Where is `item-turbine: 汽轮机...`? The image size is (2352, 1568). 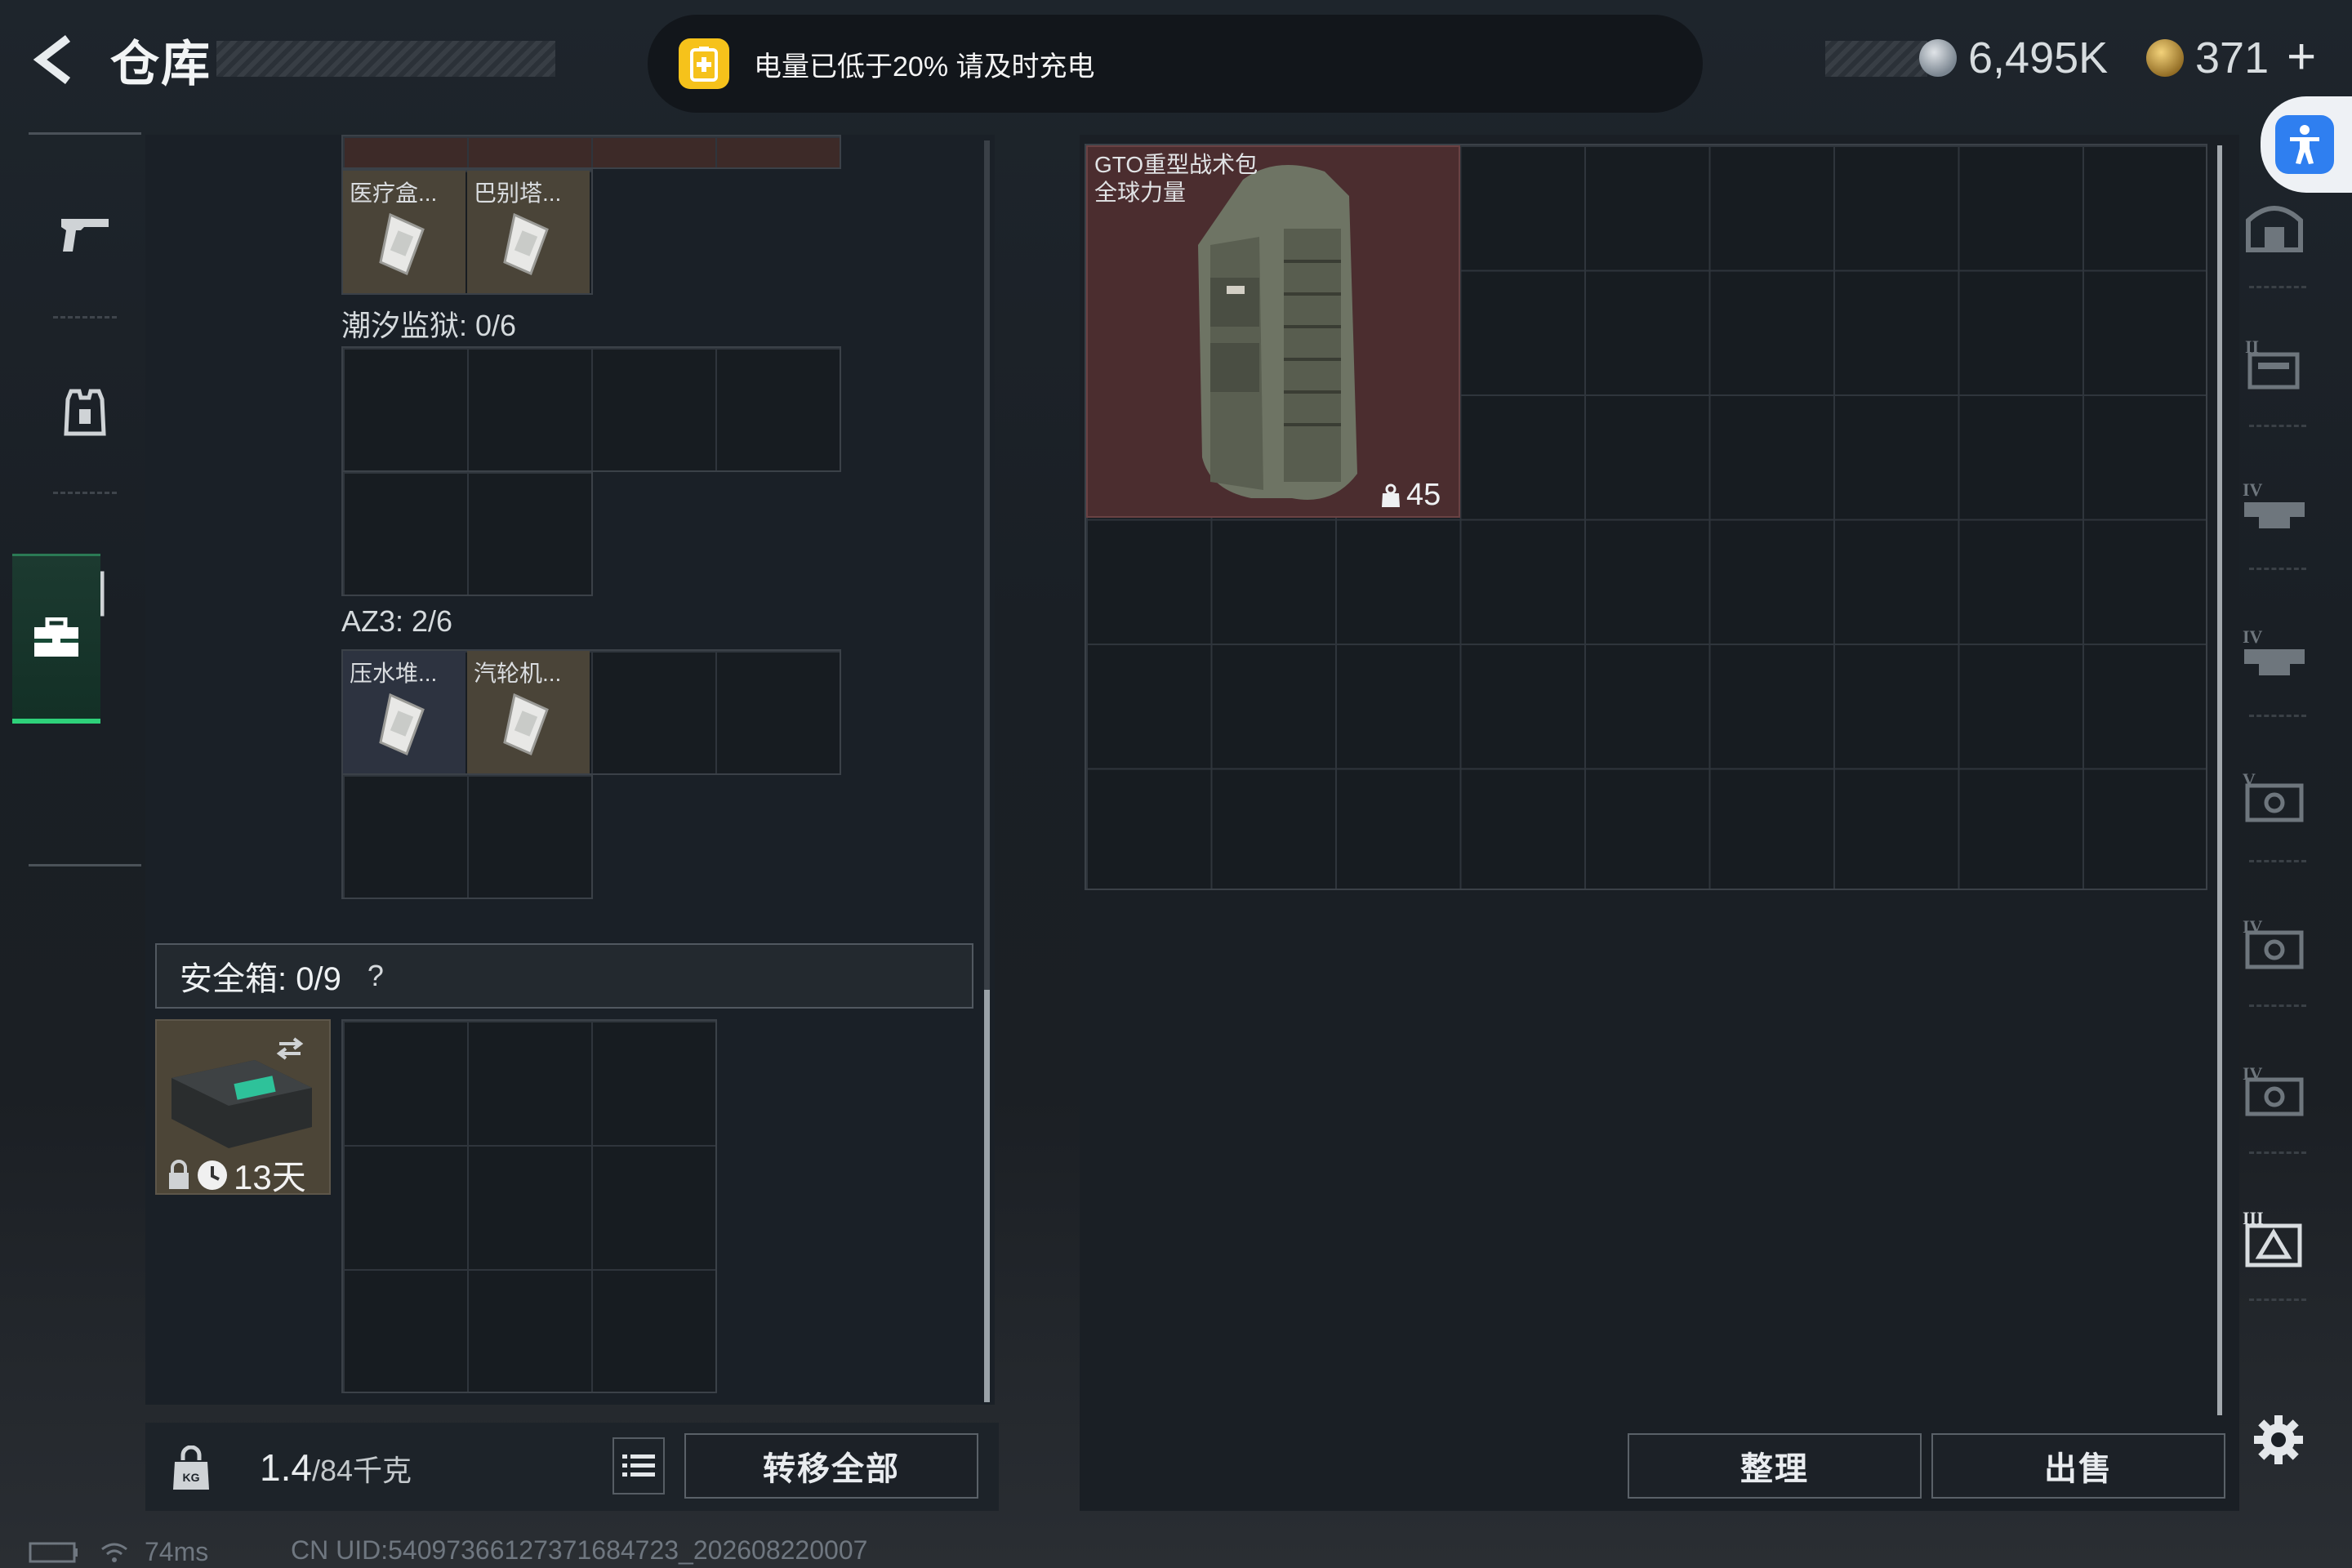
item-turbine: 汽轮机... is located at coordinates (528, 712).